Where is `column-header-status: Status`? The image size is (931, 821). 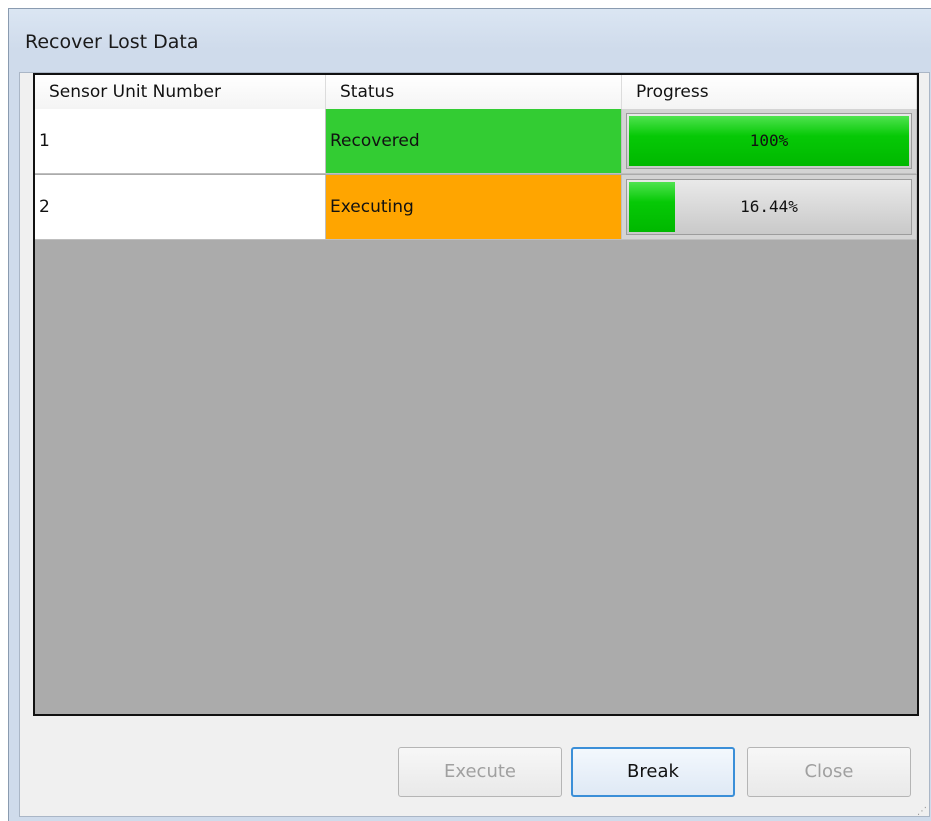
column-header-status: Status is located at coordinates (474, 92).